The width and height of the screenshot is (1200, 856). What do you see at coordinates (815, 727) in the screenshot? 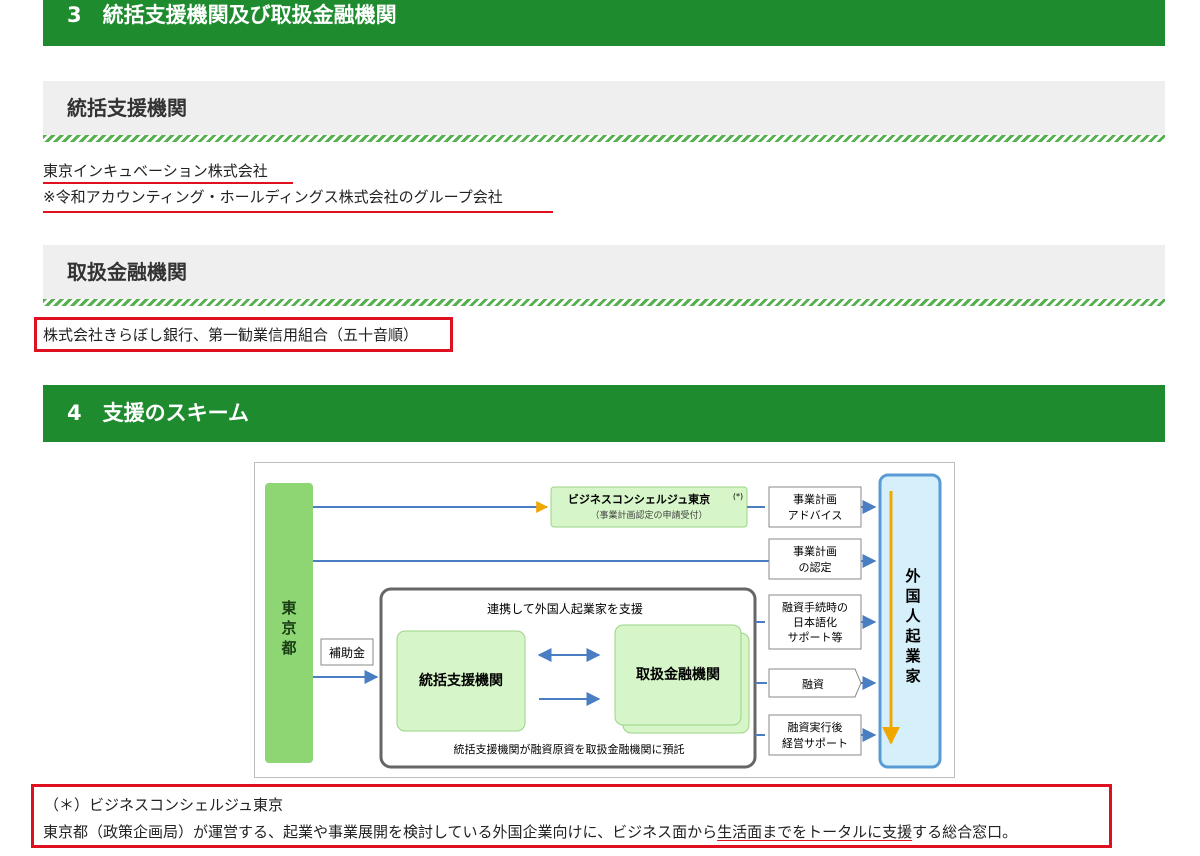
I see `label-mgmt-line-0: 融資実行後` at bounding box center [815, 727].